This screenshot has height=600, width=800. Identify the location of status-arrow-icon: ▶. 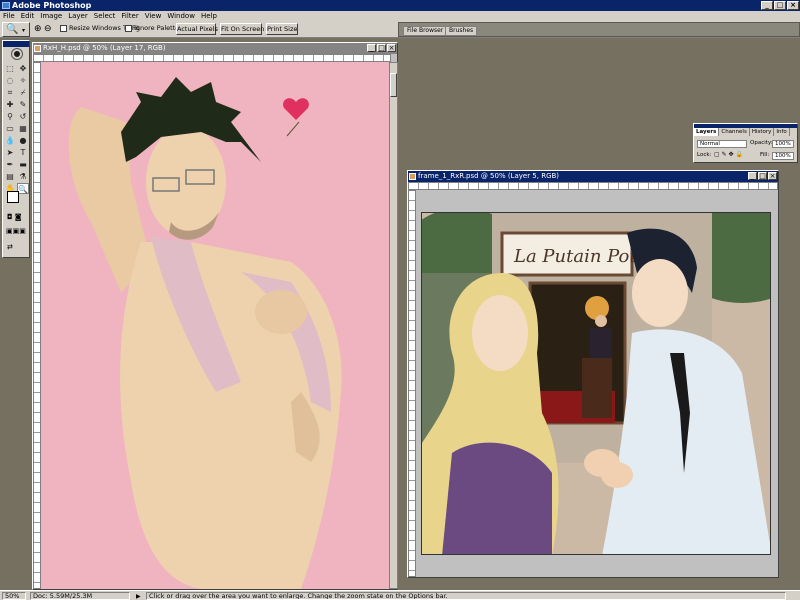
(138, 596).